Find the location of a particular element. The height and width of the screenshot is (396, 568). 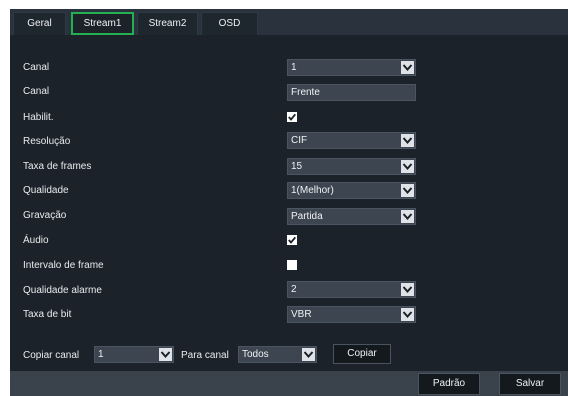

canal-select: 1 is located at coordinates (351, 67).